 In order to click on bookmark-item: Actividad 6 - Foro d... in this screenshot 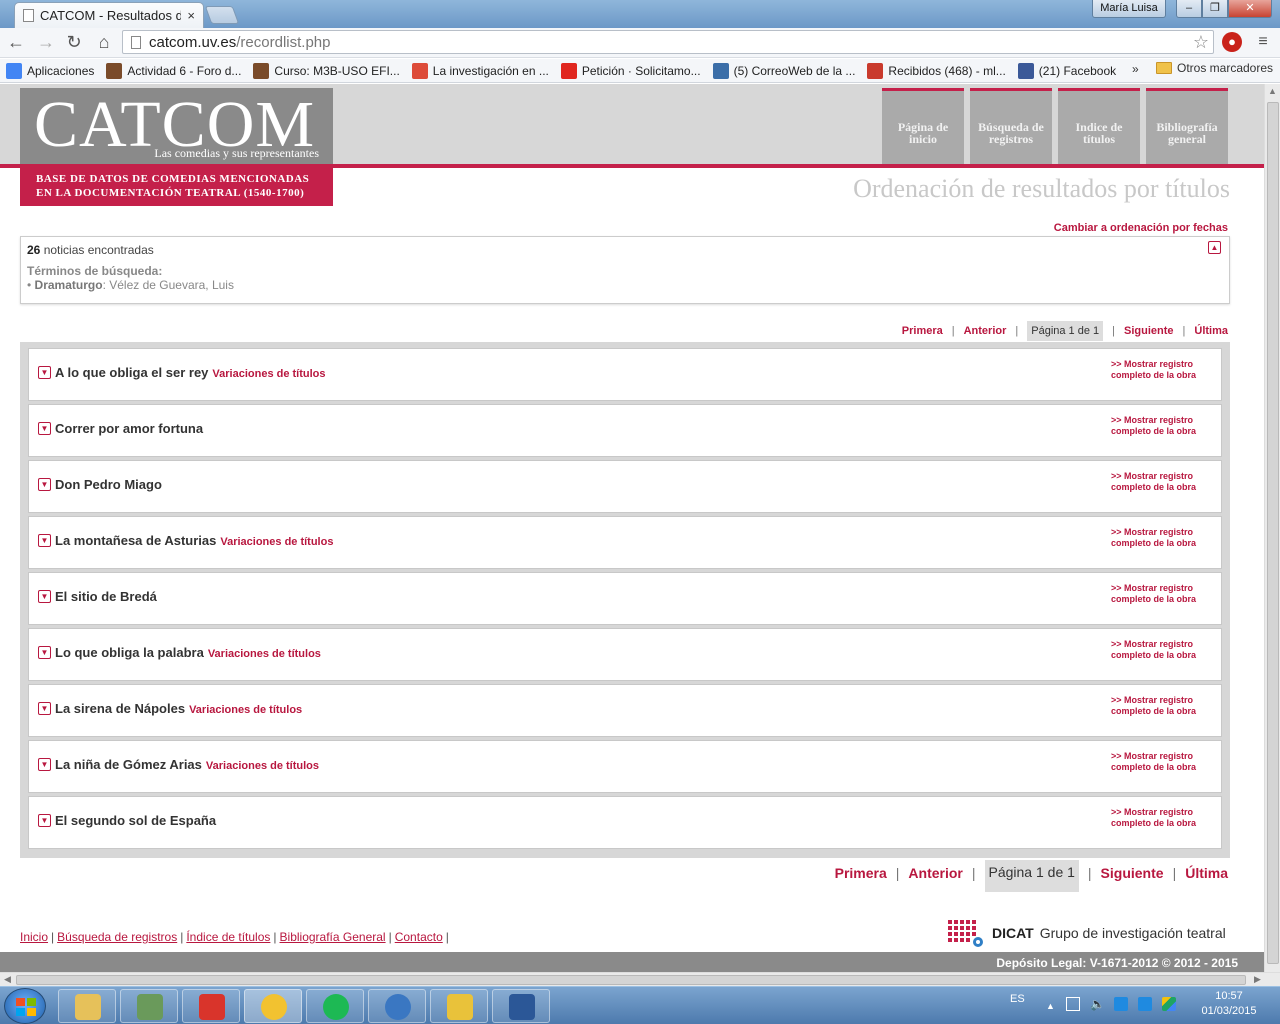, I will do `click(173, 70)`.